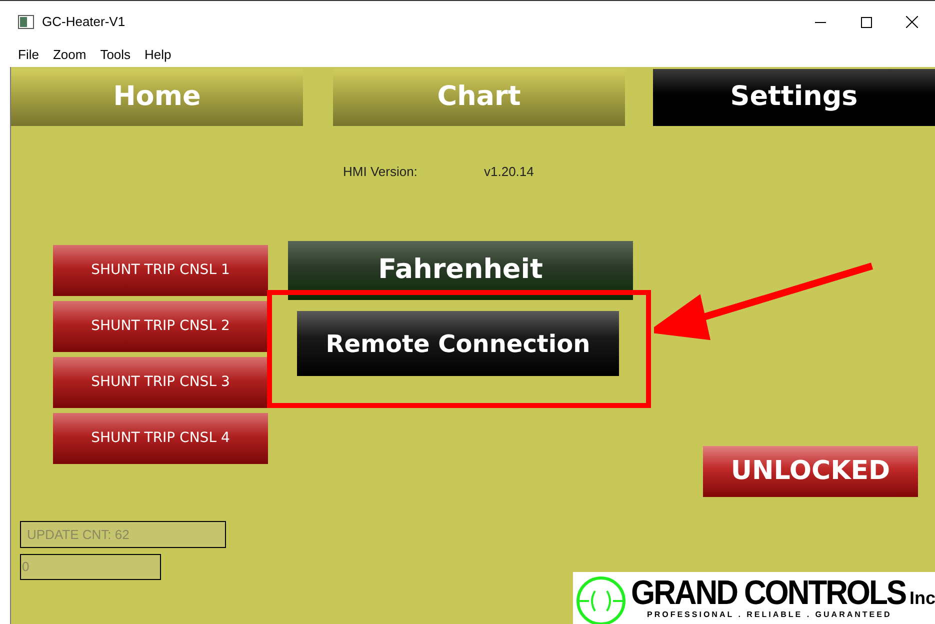  Describe the element at coordinates (460, 270) in the screenshot. I see `fahrenheit-button: Fahrenheit` at that location.